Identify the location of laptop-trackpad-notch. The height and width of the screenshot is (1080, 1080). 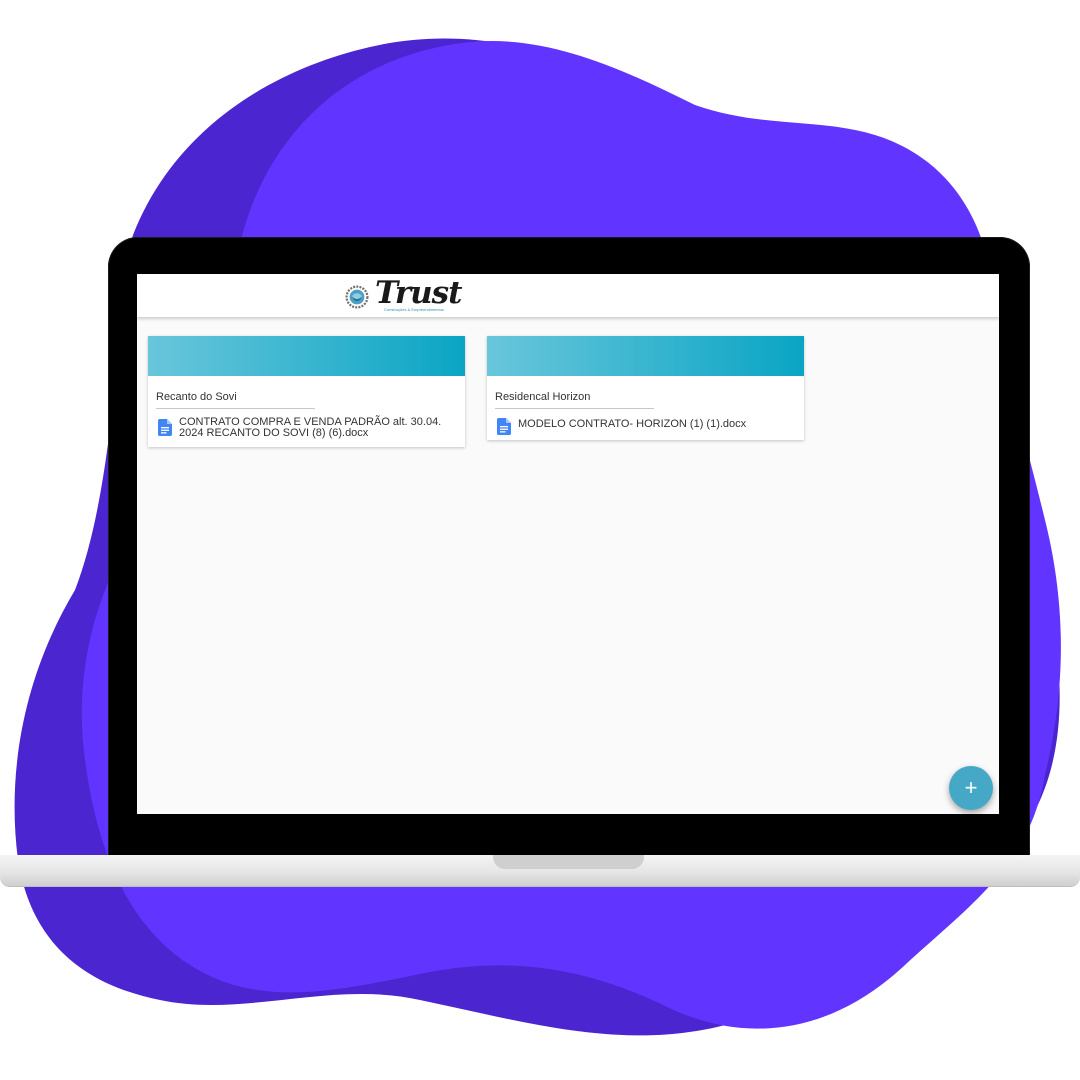
(568, 862).